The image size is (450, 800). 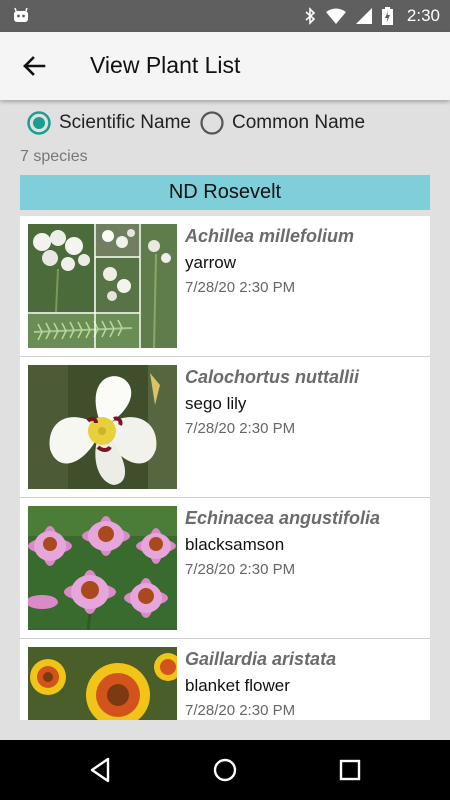 I want to click on radio-common-name-label: Common Name, so click(x=299, y=122).